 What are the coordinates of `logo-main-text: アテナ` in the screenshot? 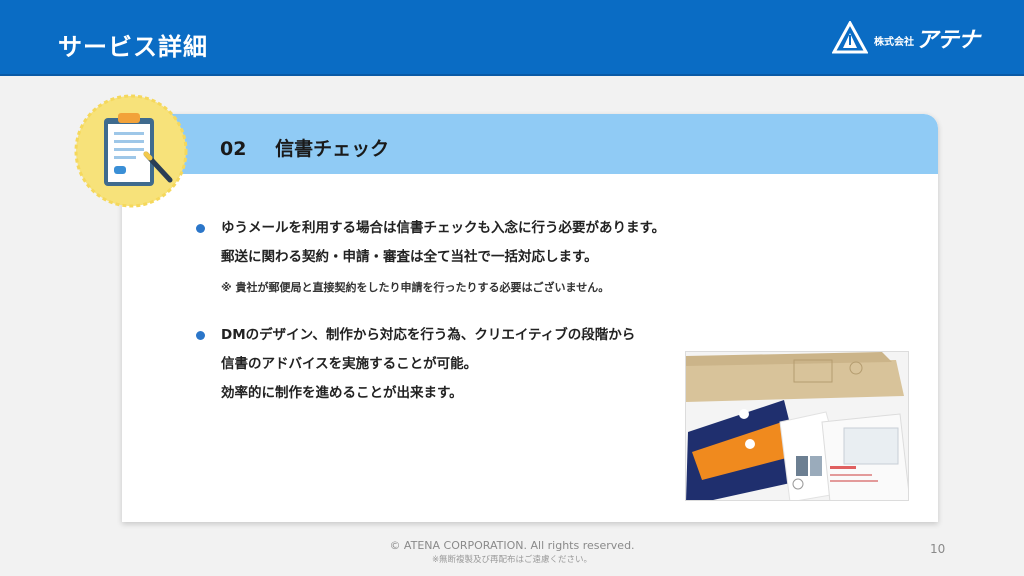 It's located at (948, 40).